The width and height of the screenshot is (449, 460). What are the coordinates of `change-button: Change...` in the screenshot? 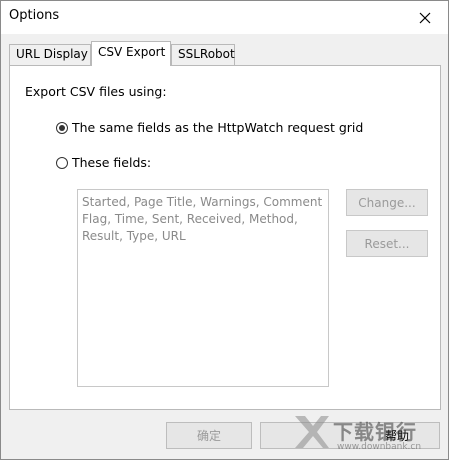 It's located at (387, 202).